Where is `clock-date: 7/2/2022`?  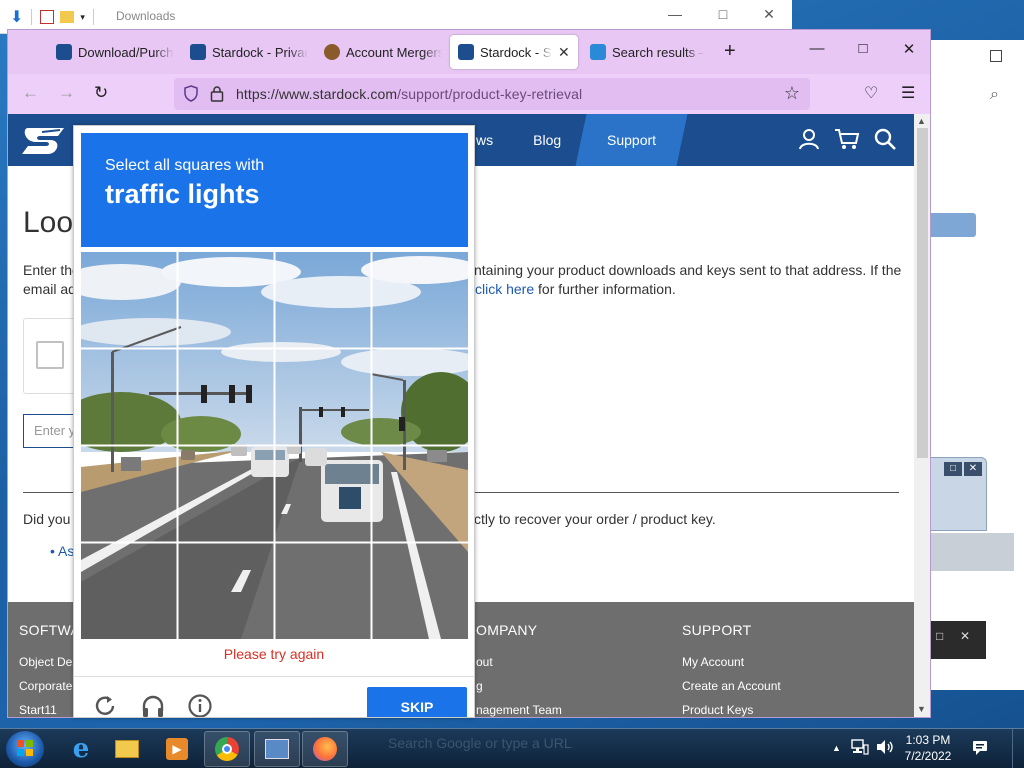 clock-date: 7/2/2022 is located at coordinates (928, 756).